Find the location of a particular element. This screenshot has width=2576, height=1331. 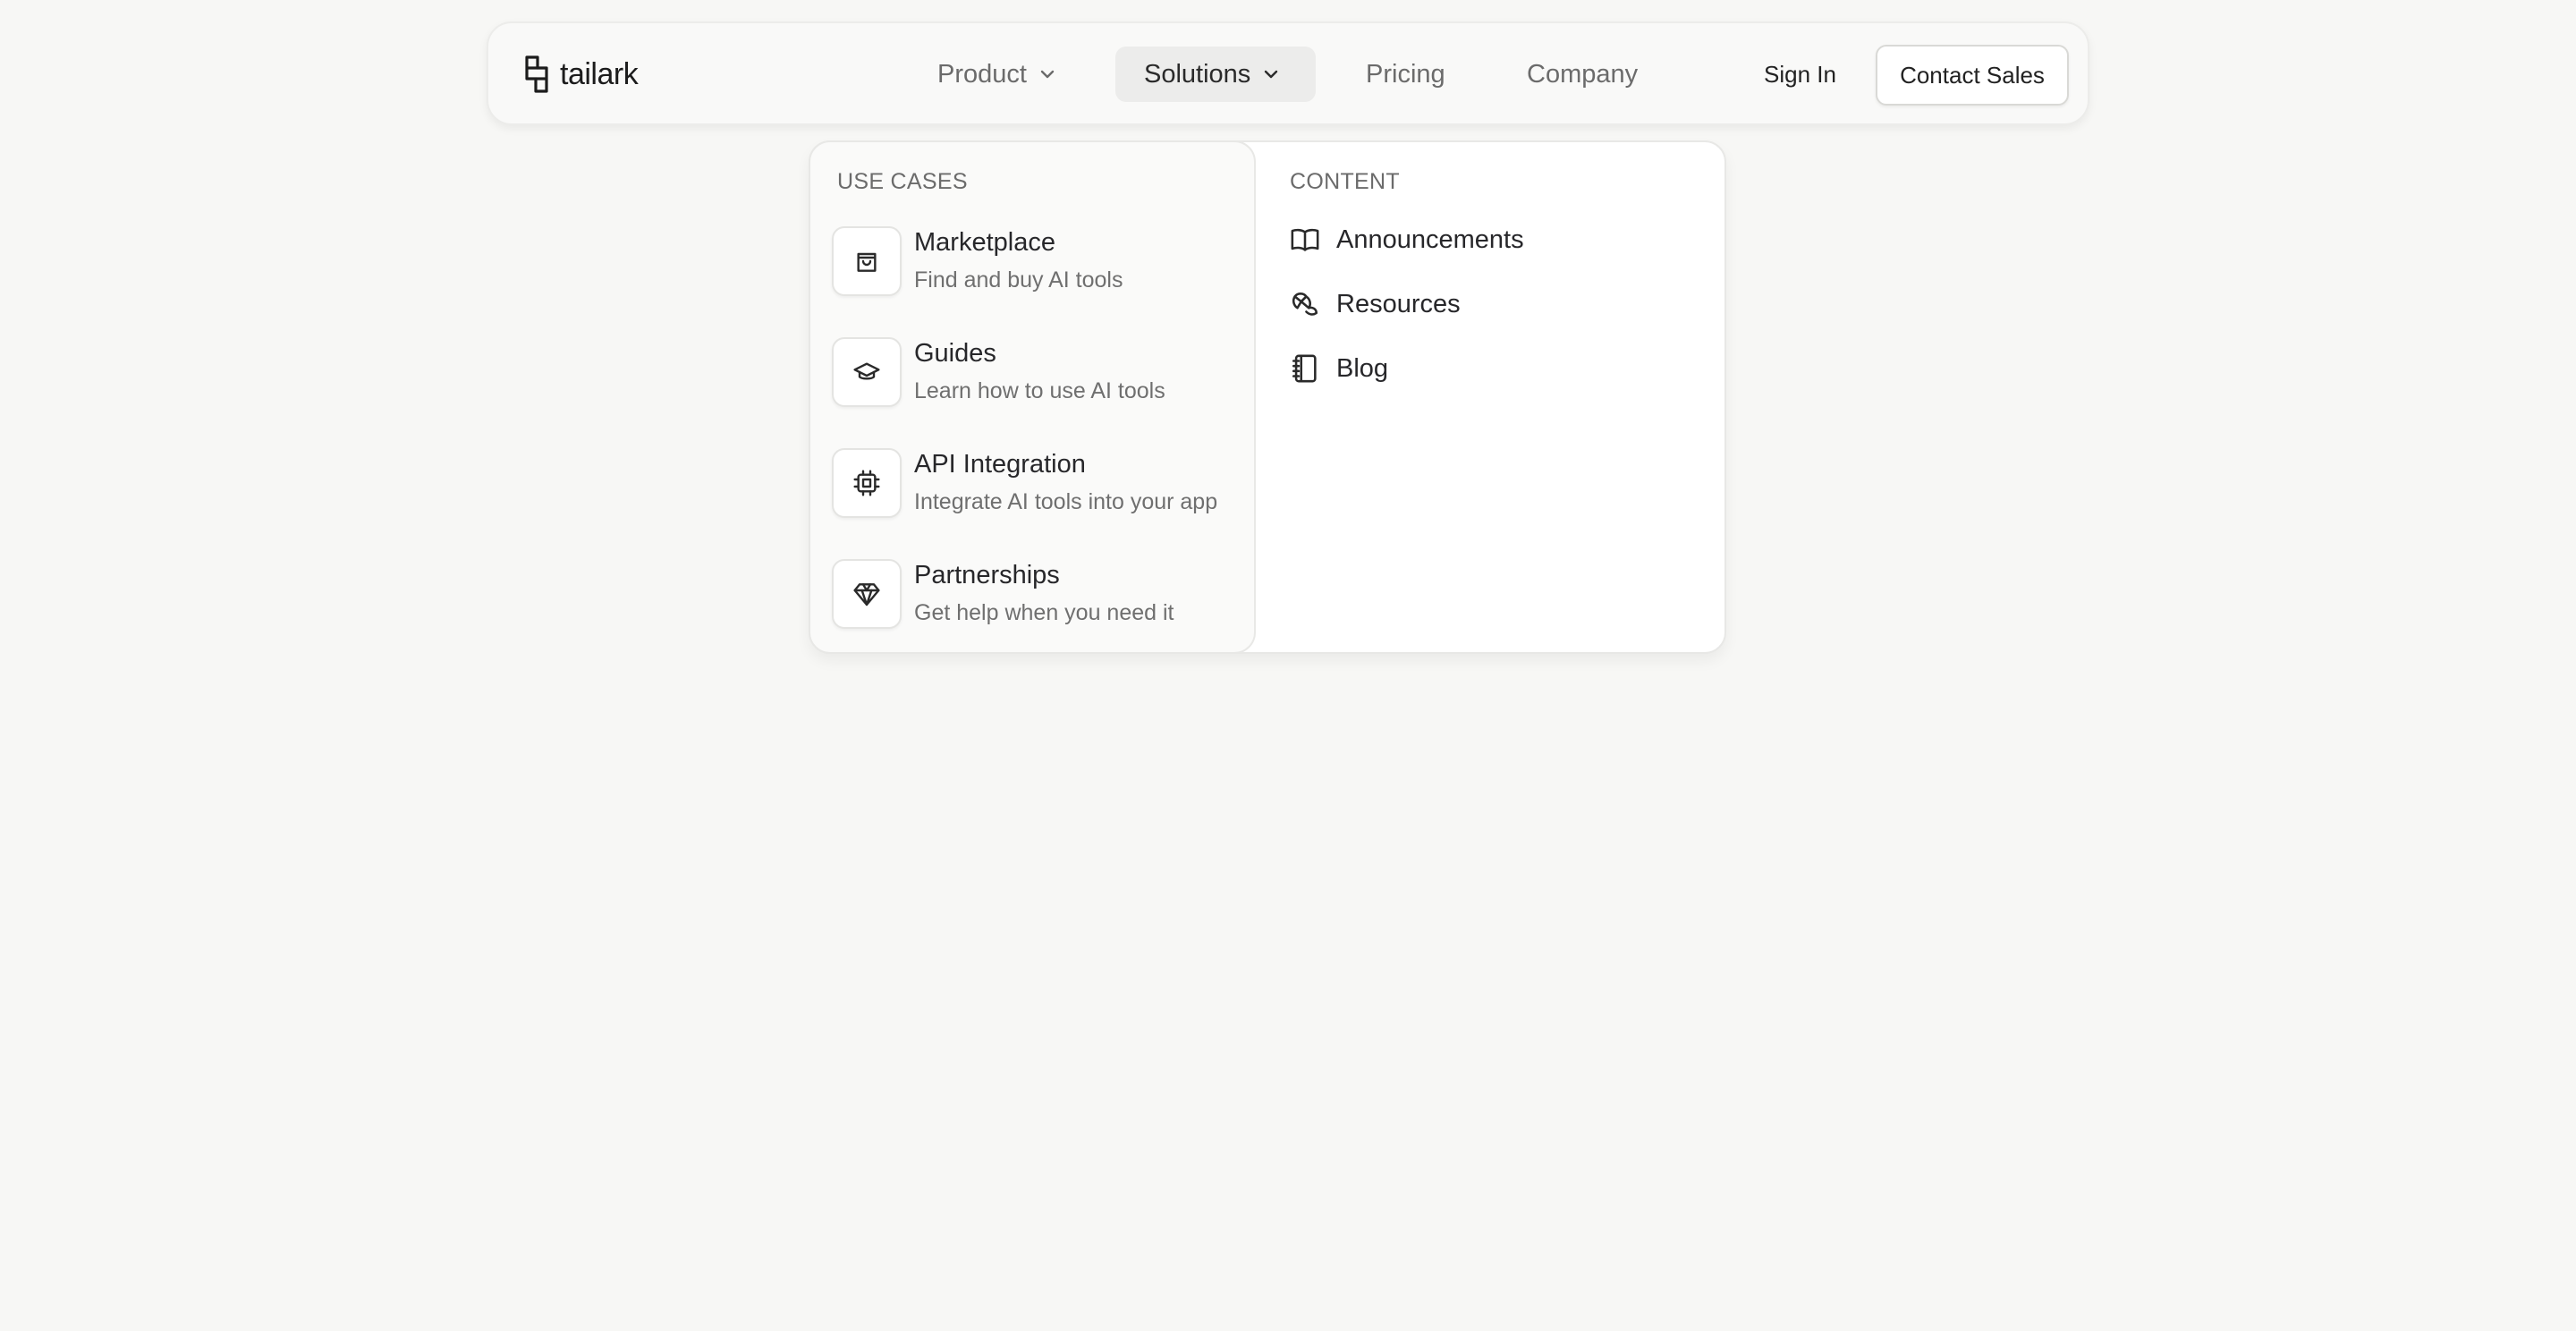

content-item-resources: Resources is located at coordinates (1375, 305).